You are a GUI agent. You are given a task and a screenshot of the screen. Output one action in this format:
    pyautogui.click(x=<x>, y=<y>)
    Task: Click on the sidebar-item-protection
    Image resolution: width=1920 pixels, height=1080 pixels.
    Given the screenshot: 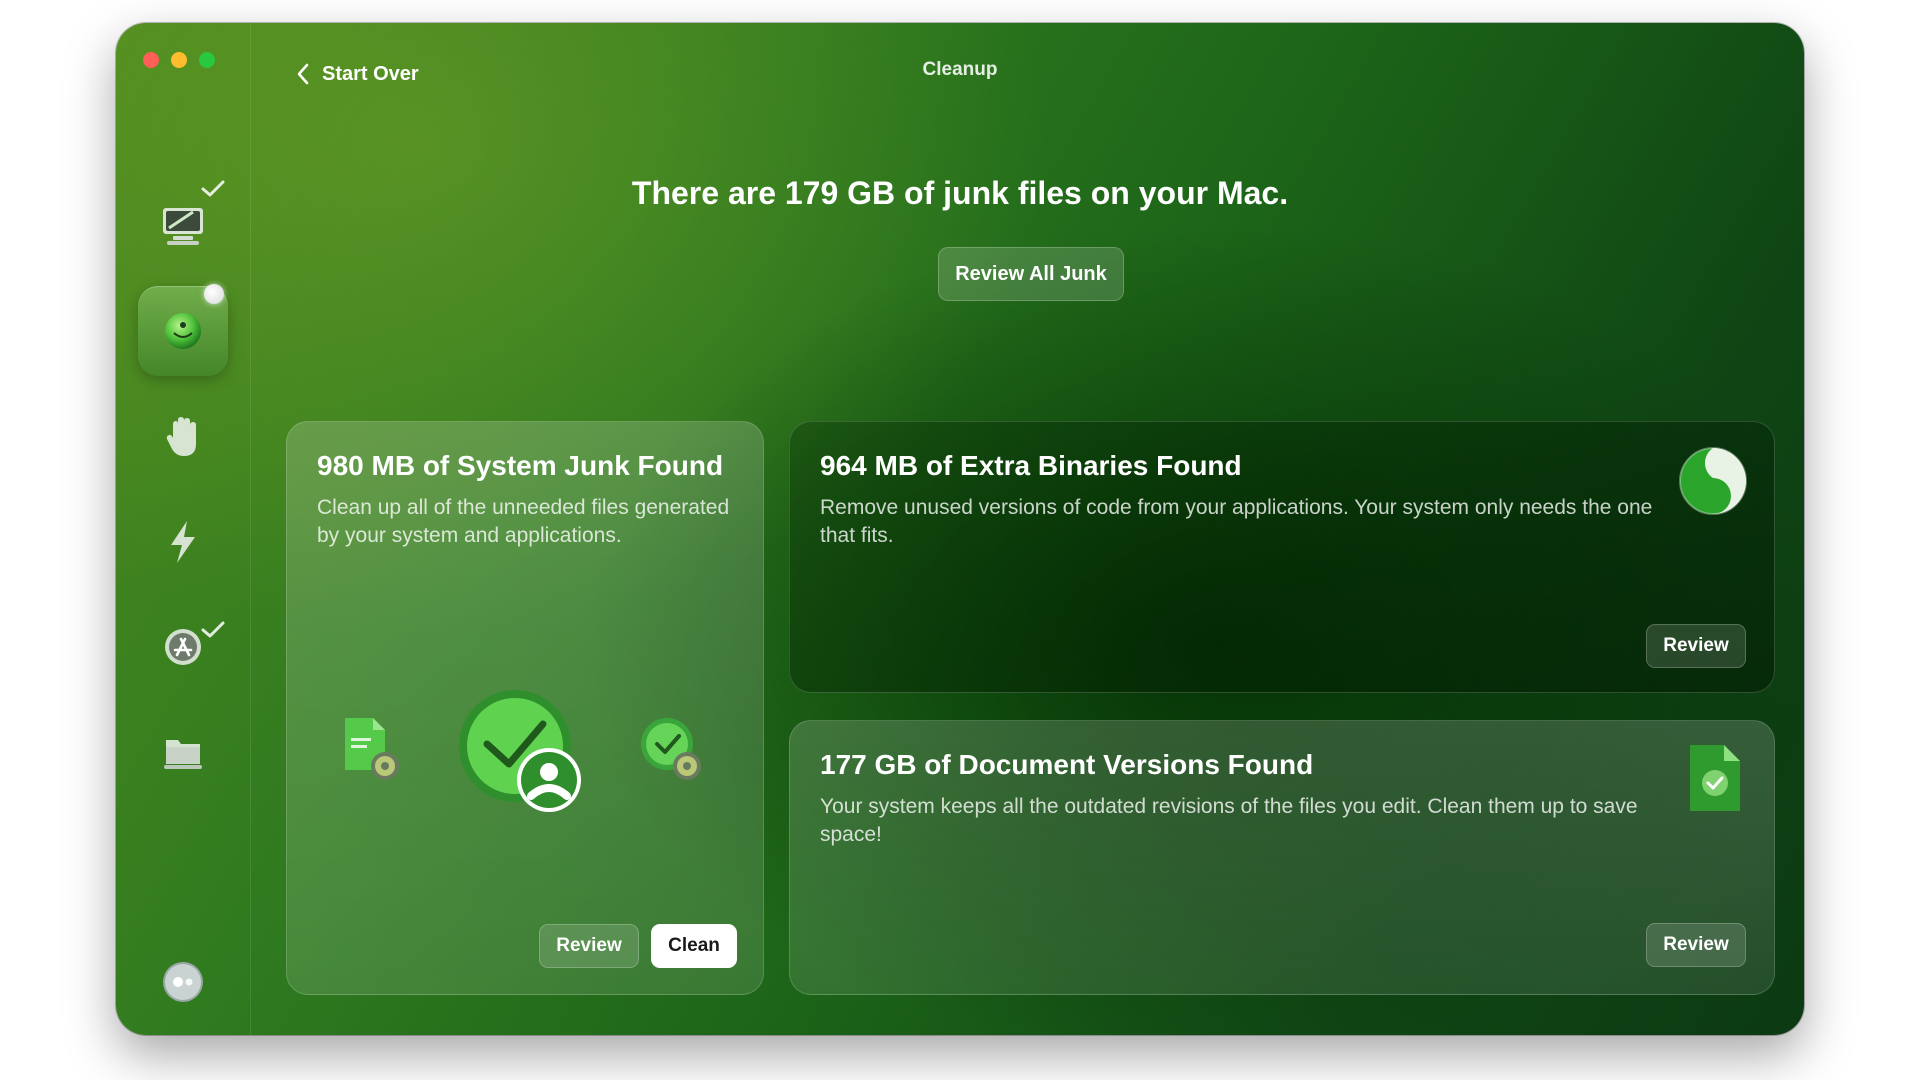 What is the action you would take?
    pyautogui.click(x=183, y=437)
    